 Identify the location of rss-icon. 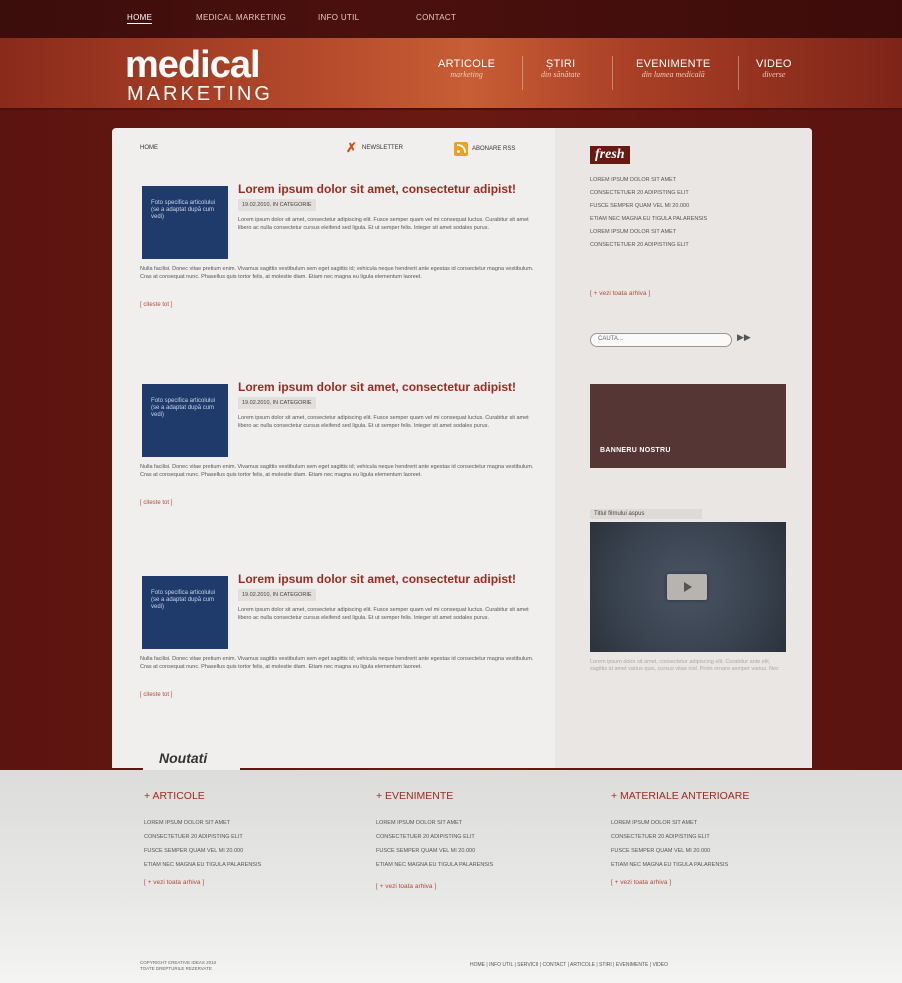
(461, 149).